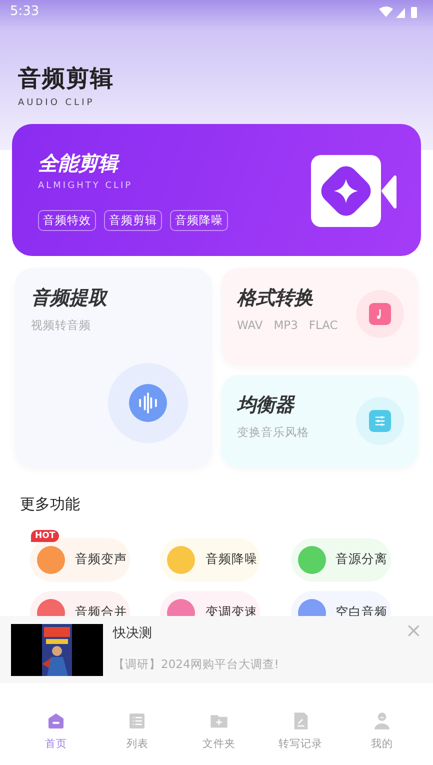 The width and height of the screenshot is (433, 765). I want to click on tag: 音频特效, so click(67, 220).